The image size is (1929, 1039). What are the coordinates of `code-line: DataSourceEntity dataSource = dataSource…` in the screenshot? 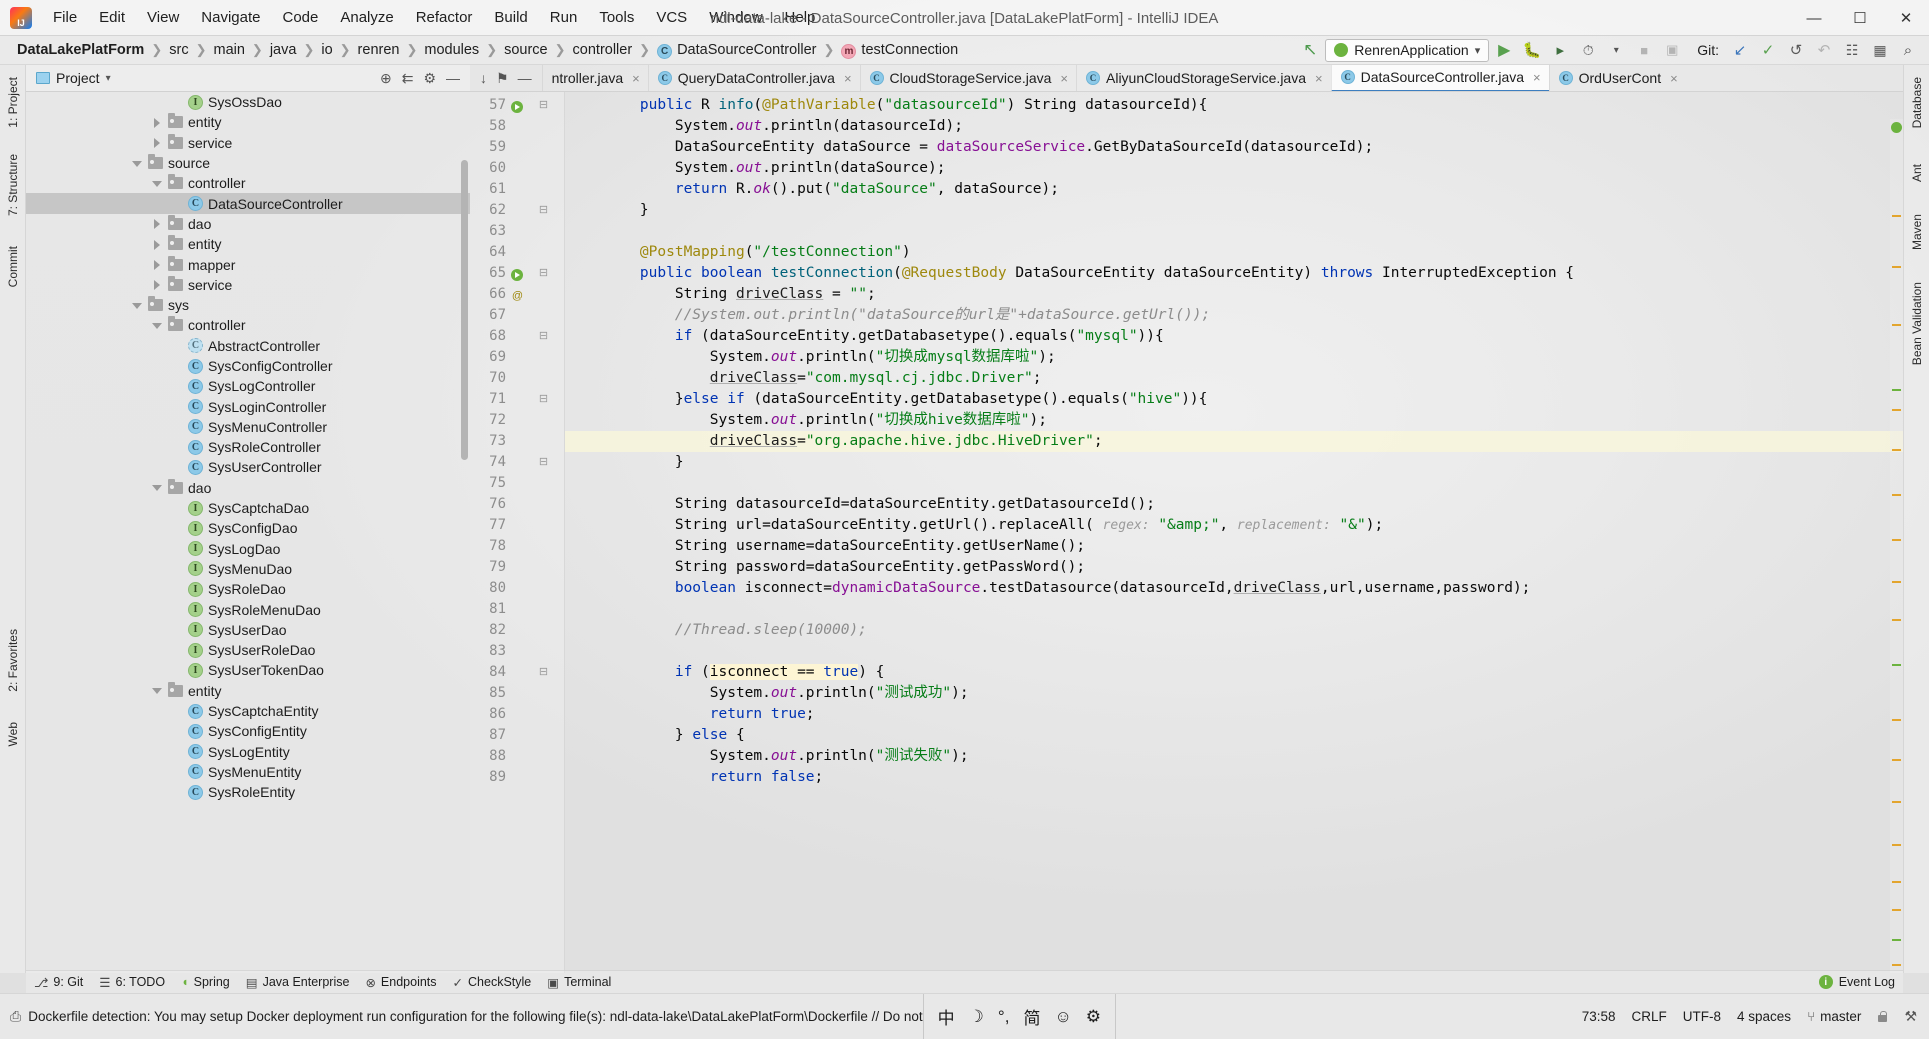 It's located at (1234, 147).